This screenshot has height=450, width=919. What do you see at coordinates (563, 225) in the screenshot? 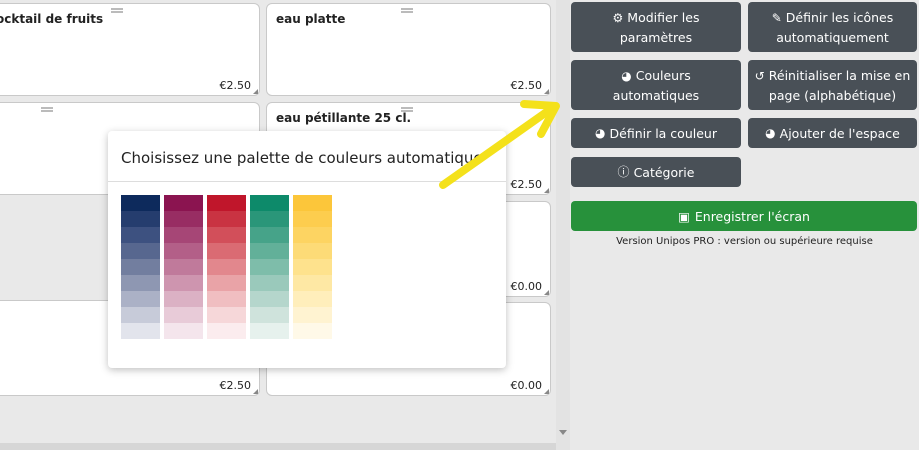
I see `vertical-scrollbar` at bounding box center [563, 225].